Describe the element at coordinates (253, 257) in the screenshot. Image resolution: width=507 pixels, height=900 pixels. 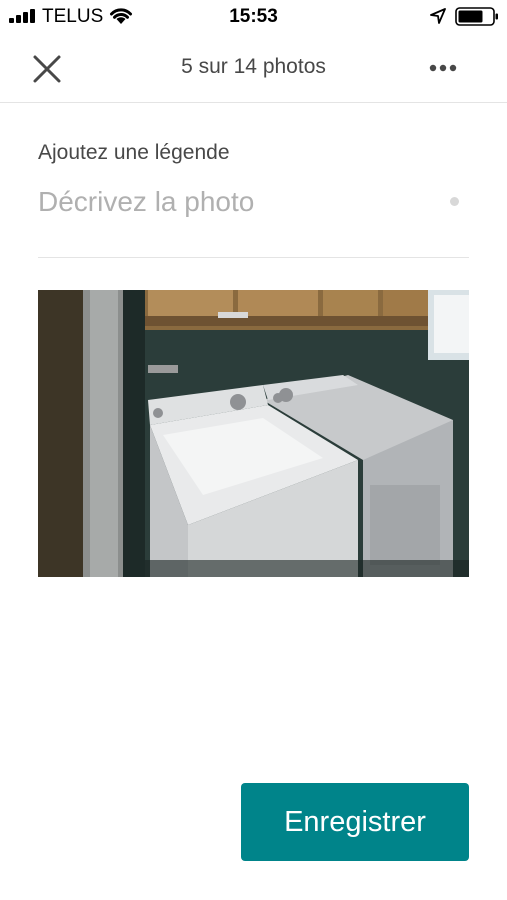
I see `caption-divider` at that location.